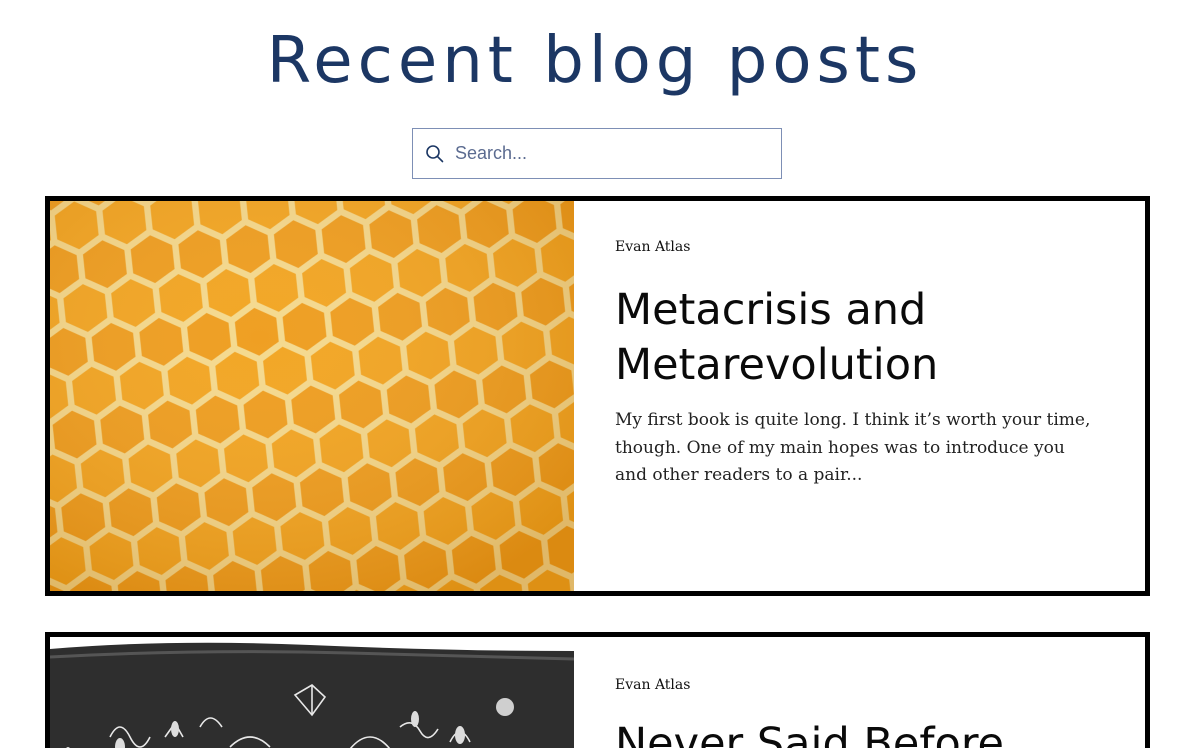 This screenshot has width=1200, height=748. What do you see at coordinates (605, 153) in the screenshot?
I see `search-input` at bounding box center [605, 153].